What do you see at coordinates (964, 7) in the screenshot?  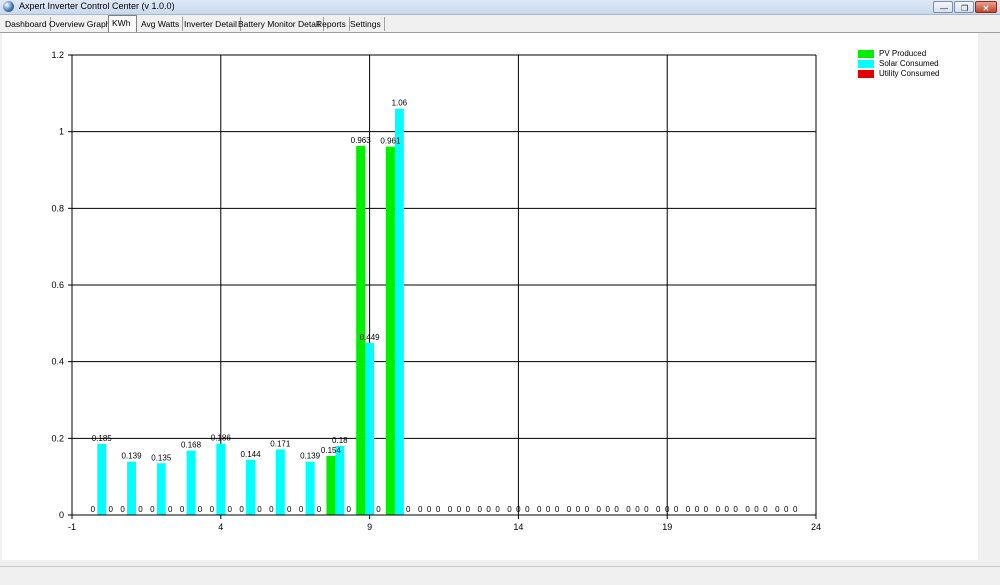 I see `maximize-button: ❐` at bounding box center [964, 7].